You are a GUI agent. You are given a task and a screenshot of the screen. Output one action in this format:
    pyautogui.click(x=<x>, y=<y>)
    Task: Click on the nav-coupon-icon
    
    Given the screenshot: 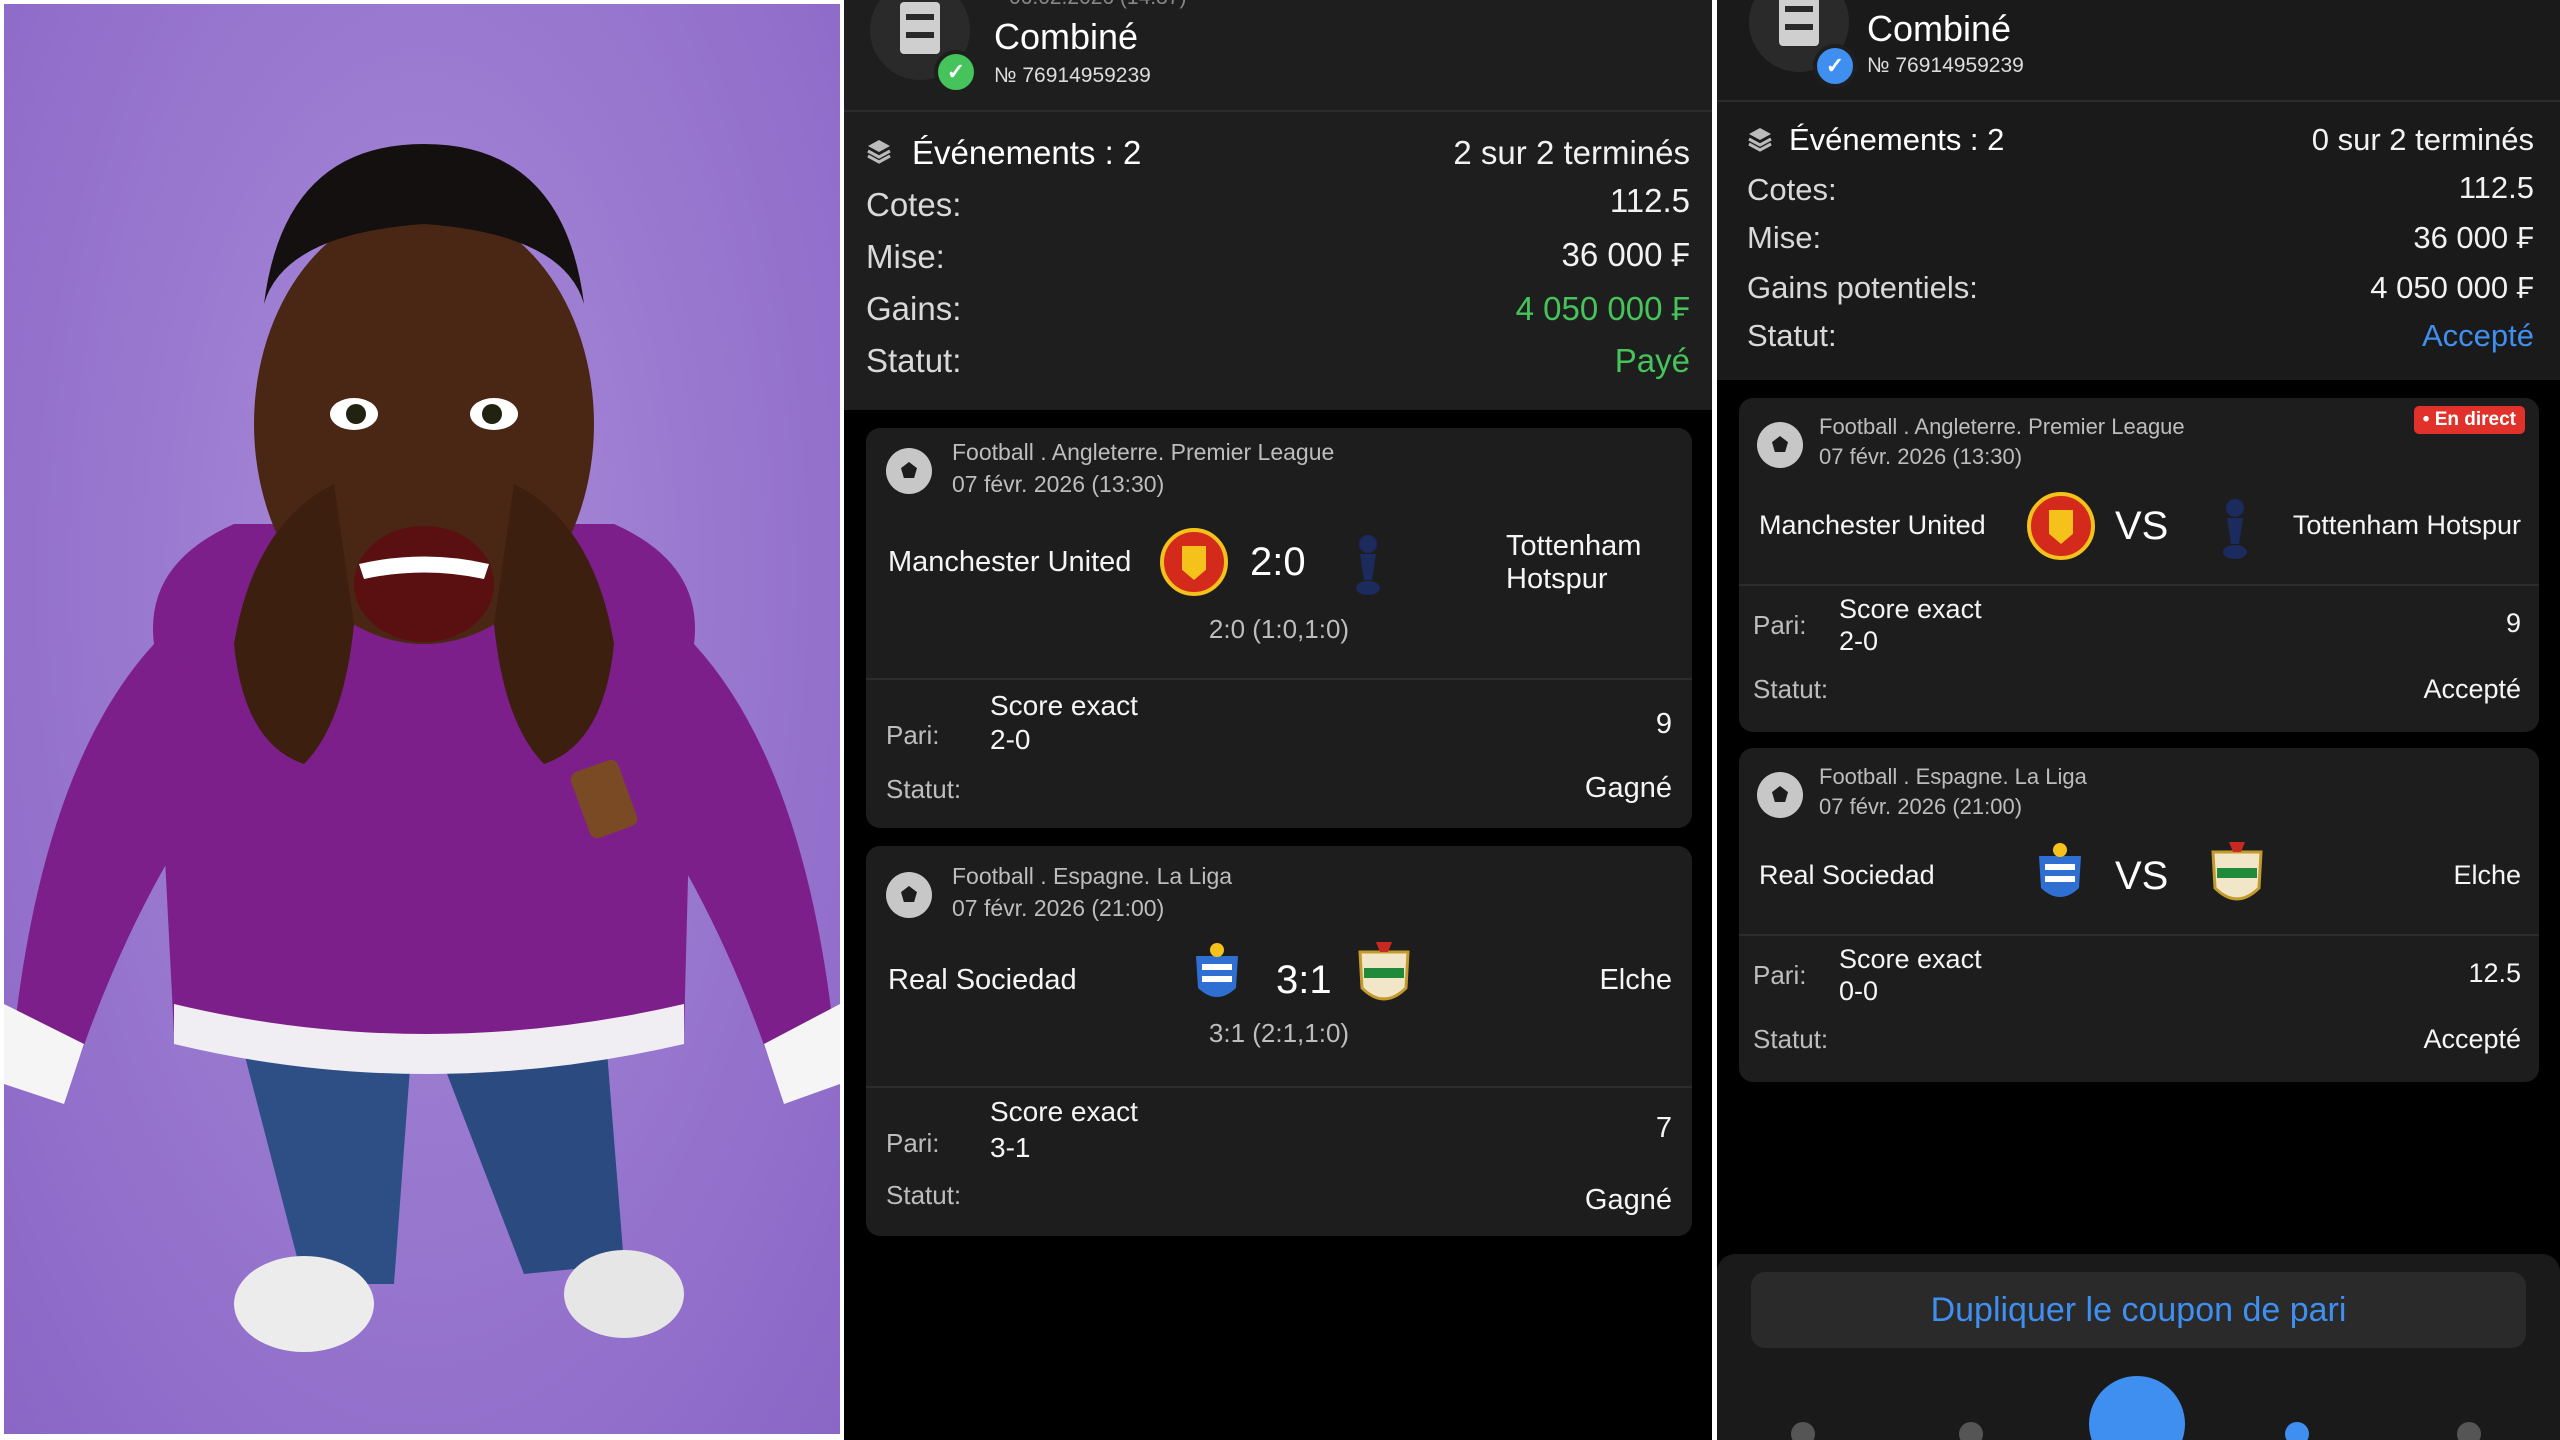 What is the action you would take?
    pyautogui.click(x=2137, y=1408)
    